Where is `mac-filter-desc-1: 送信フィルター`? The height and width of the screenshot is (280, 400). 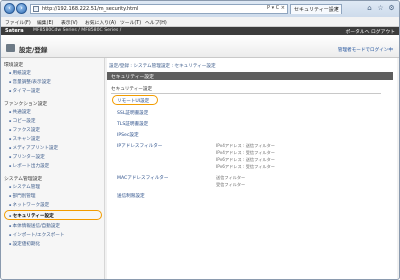
mac-filter-desc-1: 送信フィルター is located at coordinates (231, 177).